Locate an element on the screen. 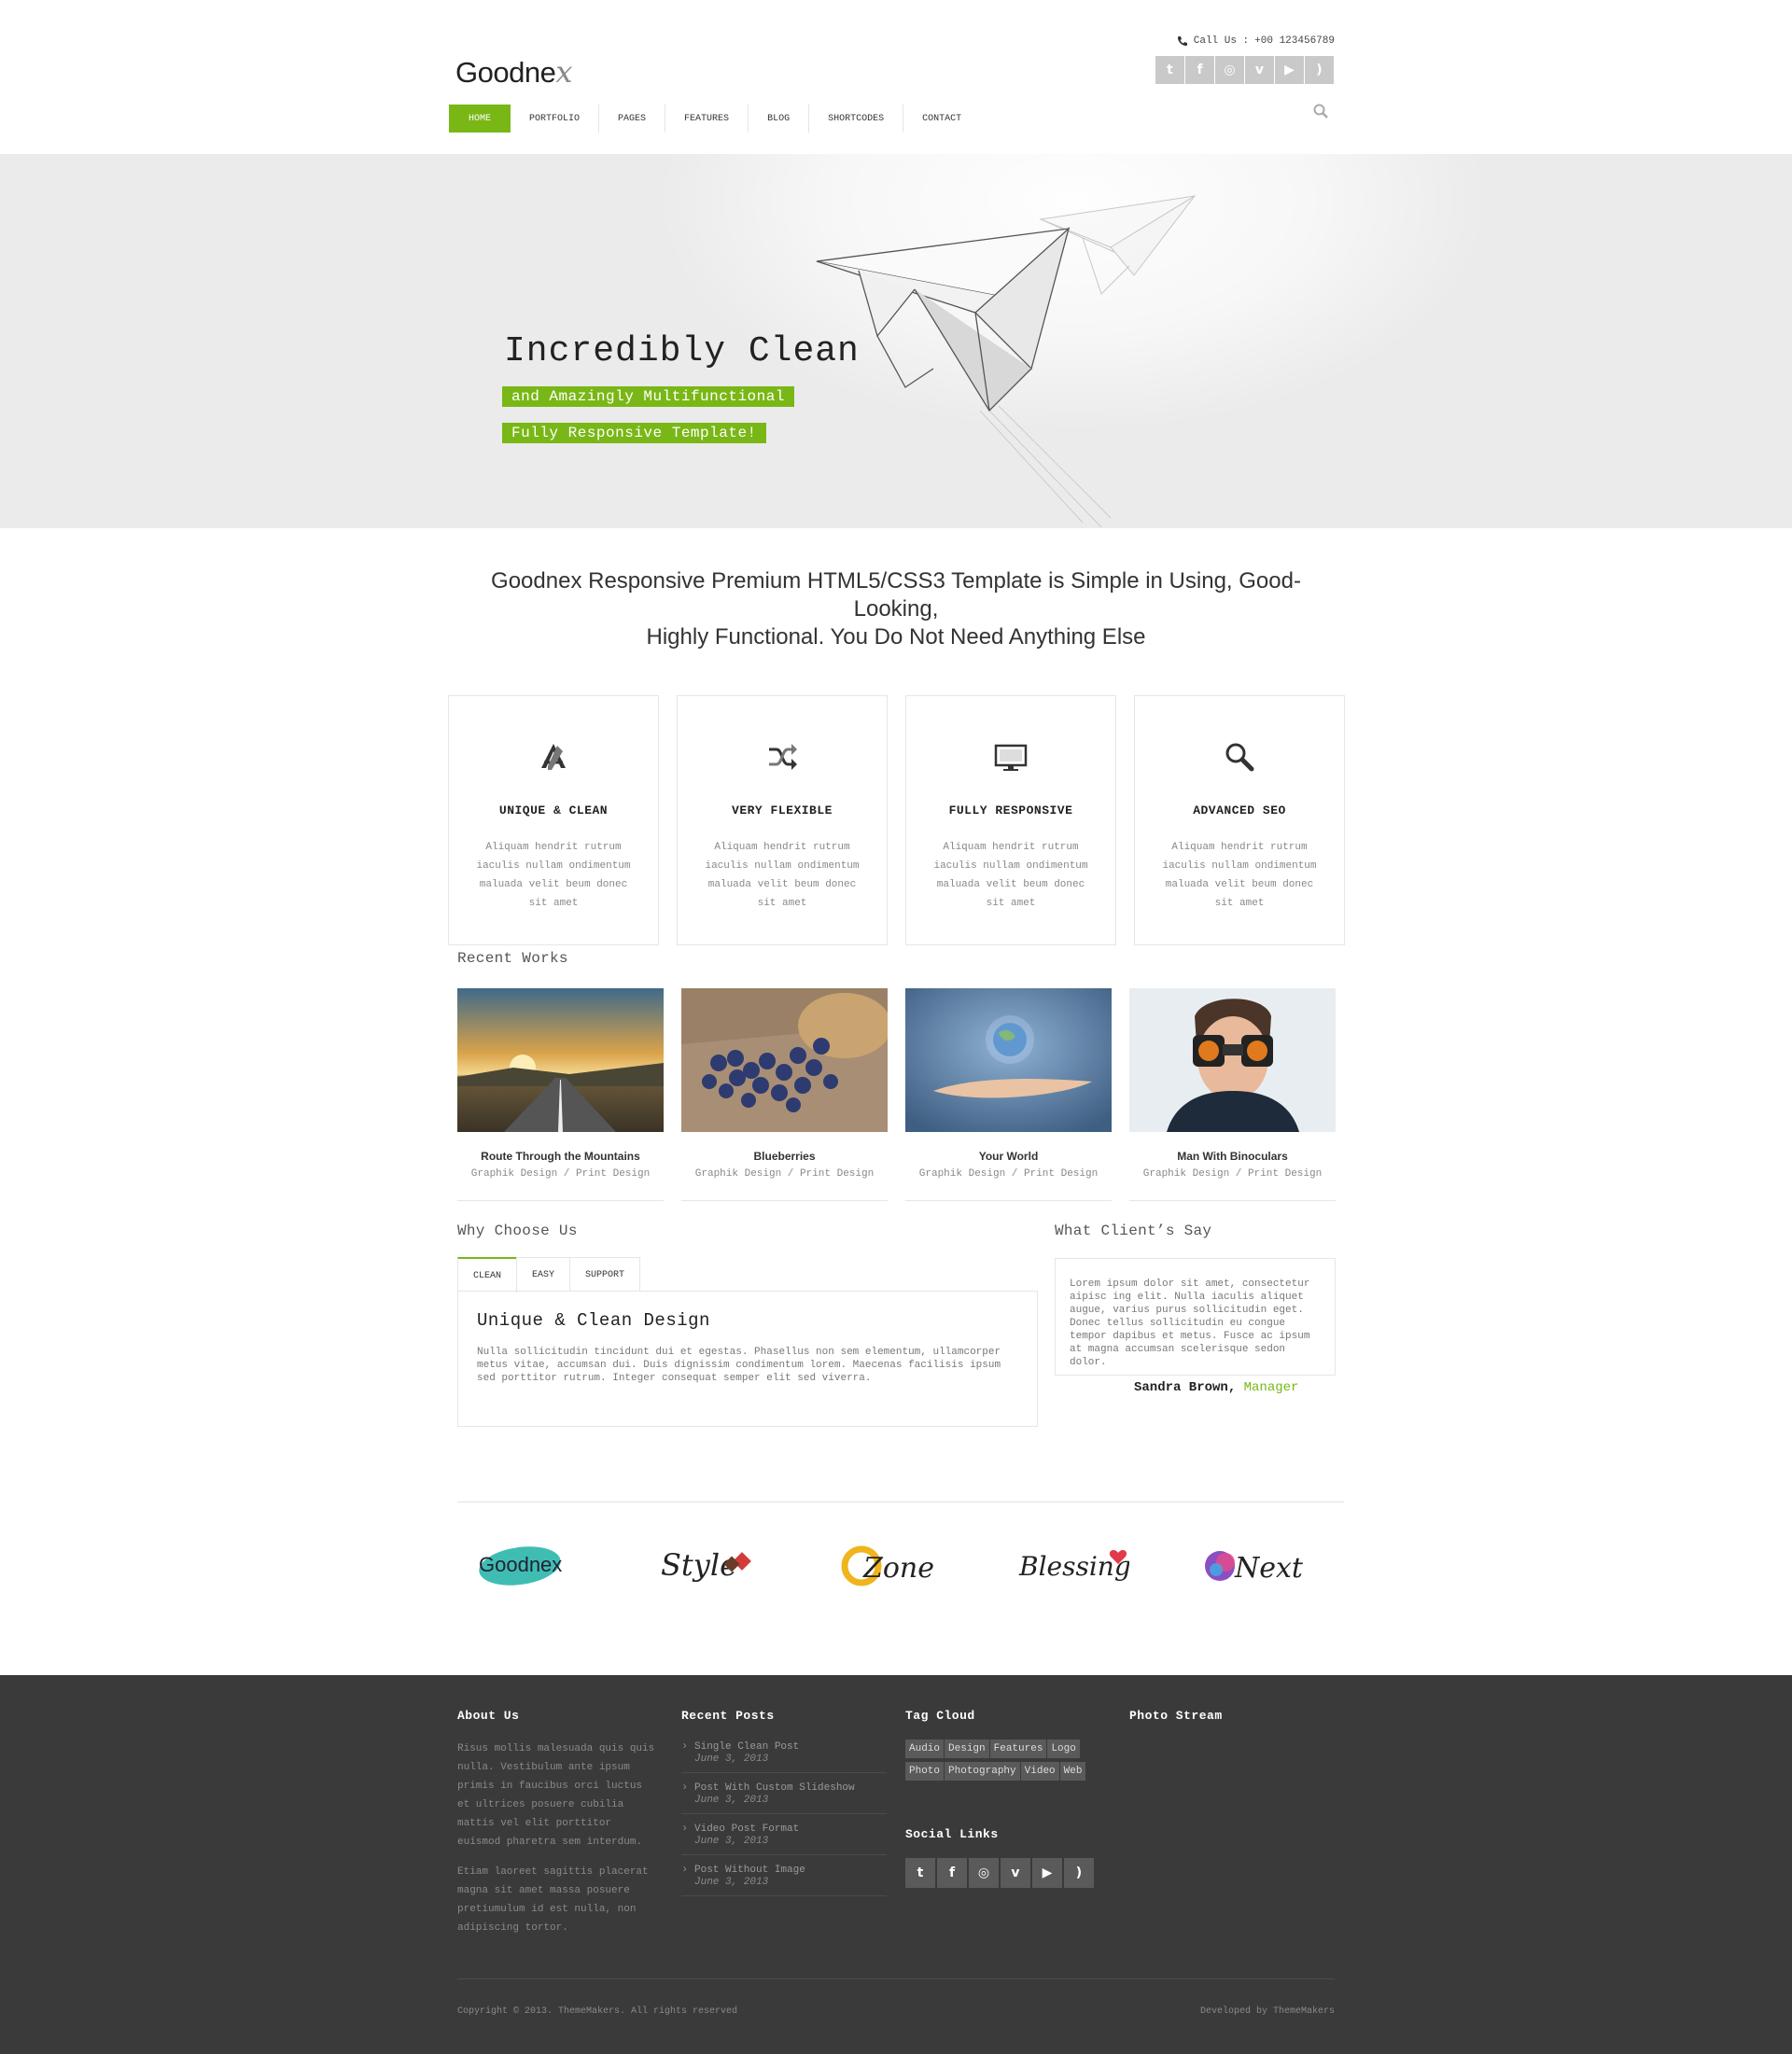  footer-post-item: › Video Post Format June 3, 2013 is located at coordinates (784, 1838).